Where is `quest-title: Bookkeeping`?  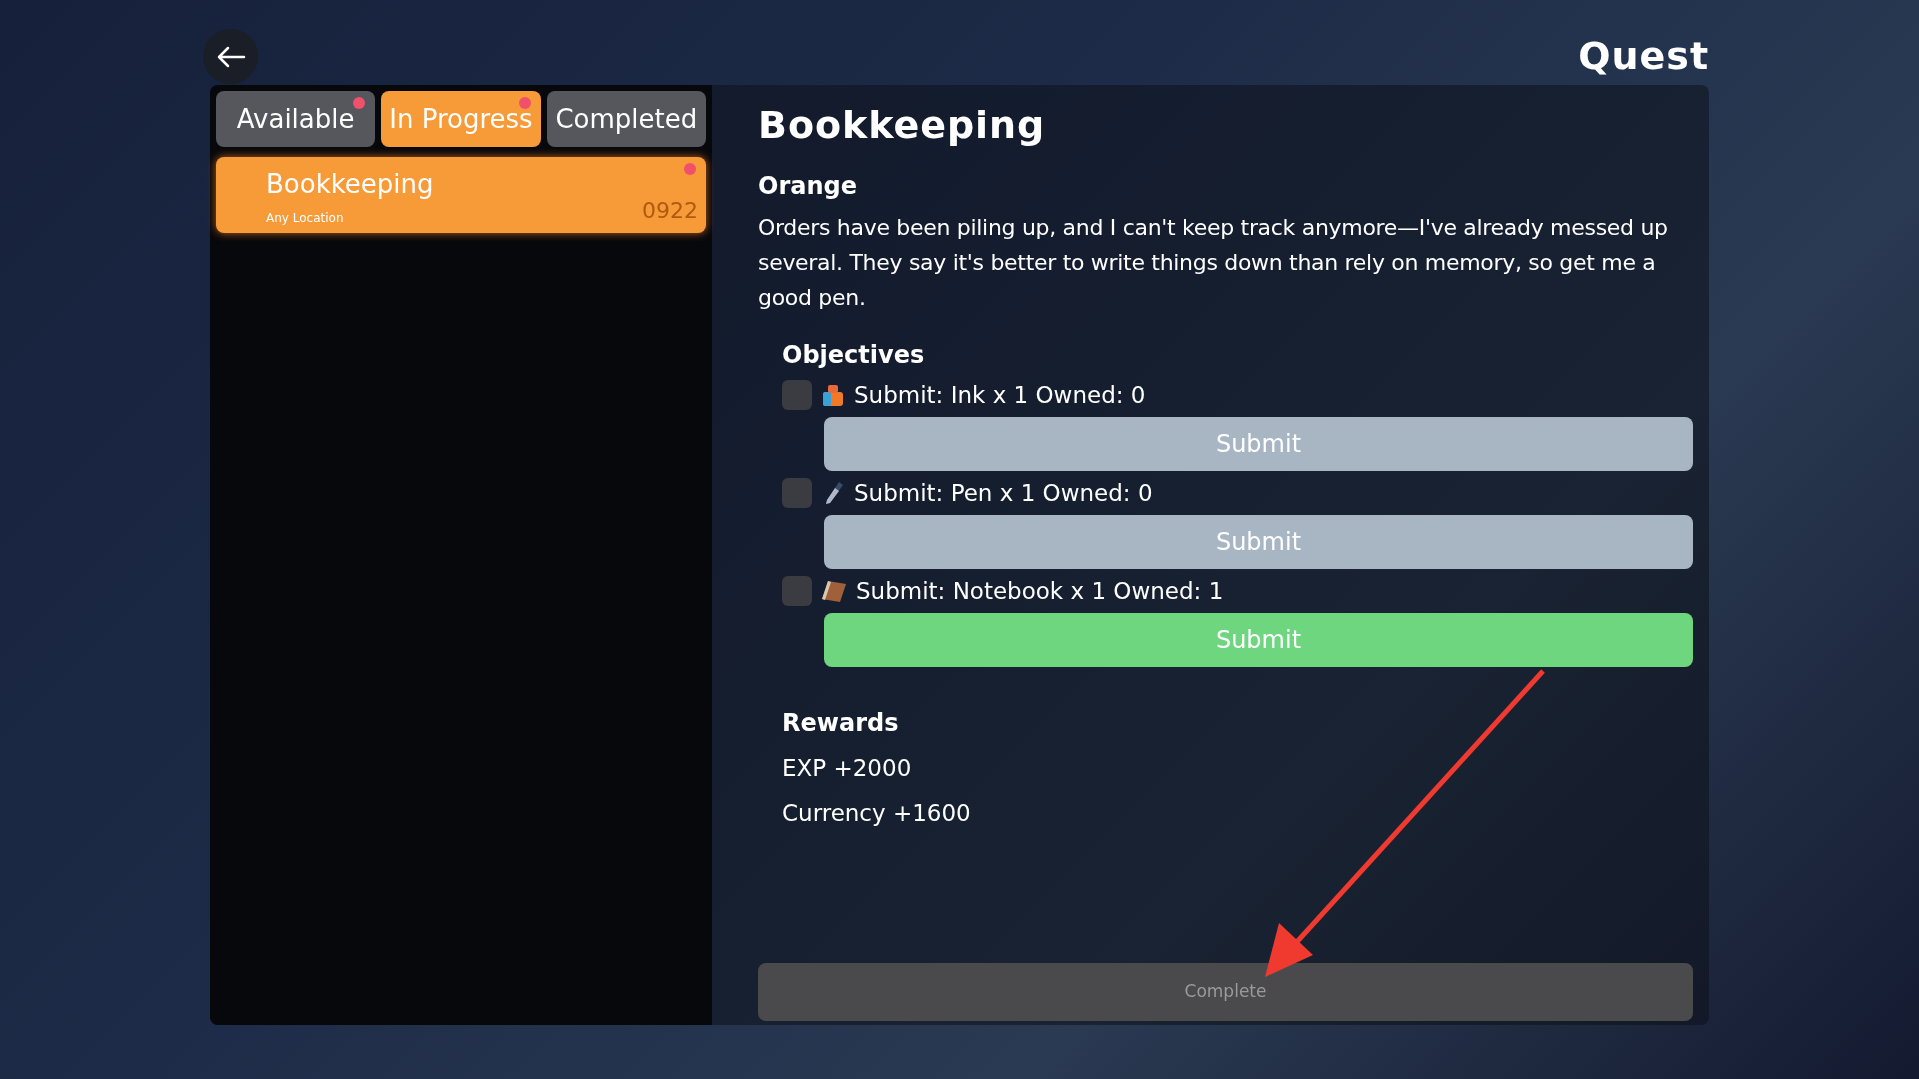 quest-title: Bookkeeping is located at coordinates (902, 125).